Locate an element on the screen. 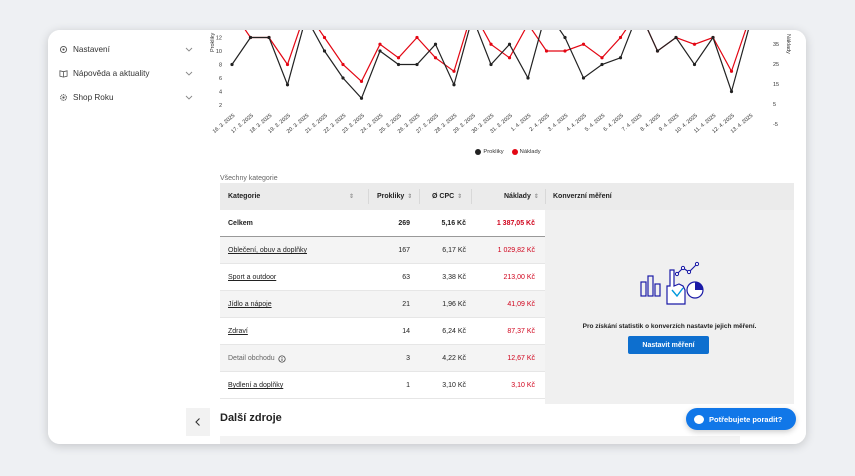  cell-cpc: 5,16 Kč is located at coordinates (453, 223).